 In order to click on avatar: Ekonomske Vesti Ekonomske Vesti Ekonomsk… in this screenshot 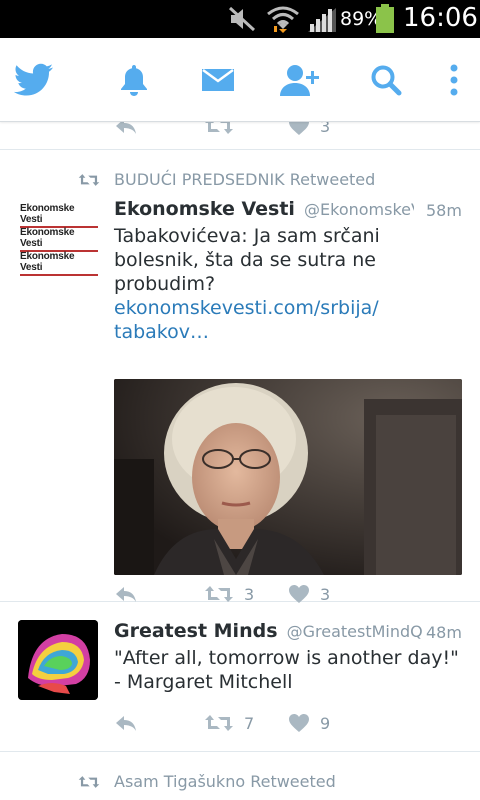, I will do `click(58, 239)`.